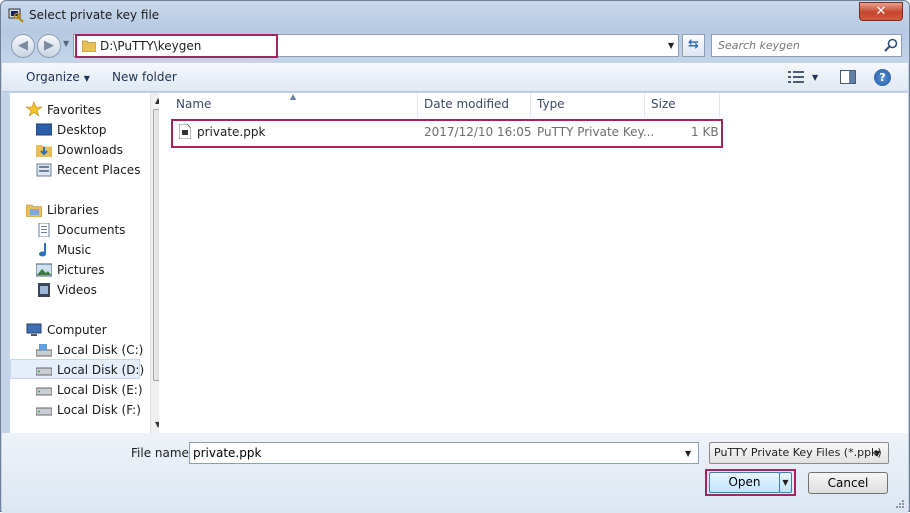 The height and width of the screenshot is (513, 910). What do you see at coordinates (551, 107) in the screenshot?
I see `column-header-type: Type` at bounding box center [551, 107].